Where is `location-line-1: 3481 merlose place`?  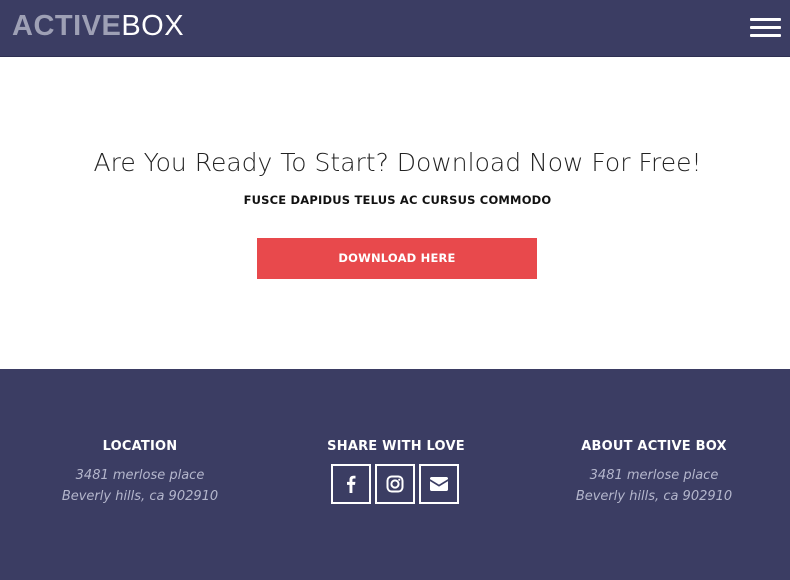
location-line-1: 3481 merlose place is located at coordinates (140, 475).